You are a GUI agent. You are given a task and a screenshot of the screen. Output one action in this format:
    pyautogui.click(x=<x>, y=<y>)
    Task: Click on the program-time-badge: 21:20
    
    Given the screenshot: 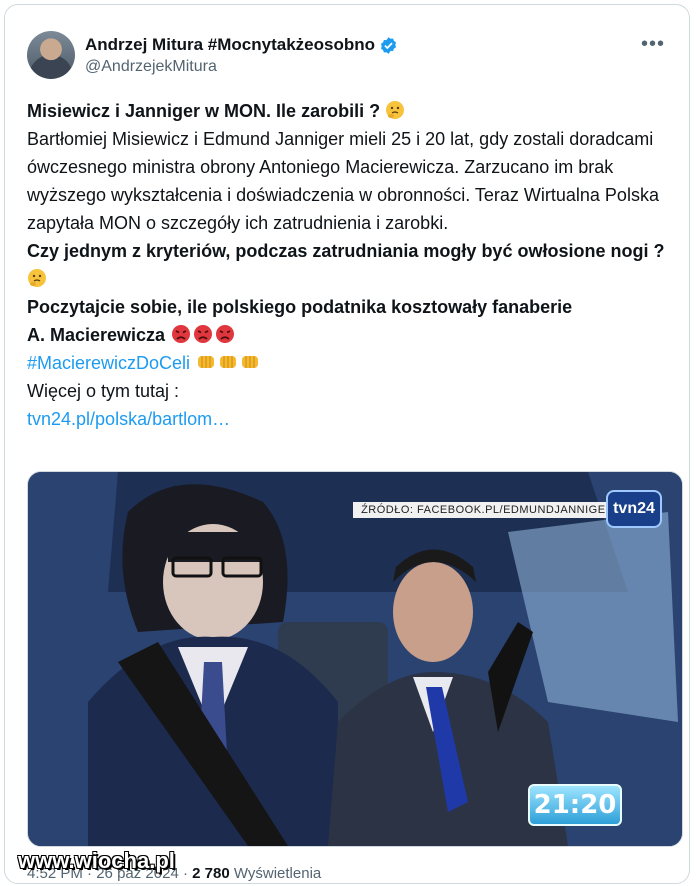 What is the action you would take?
    pyautogui.click(x=575, y=805)
    